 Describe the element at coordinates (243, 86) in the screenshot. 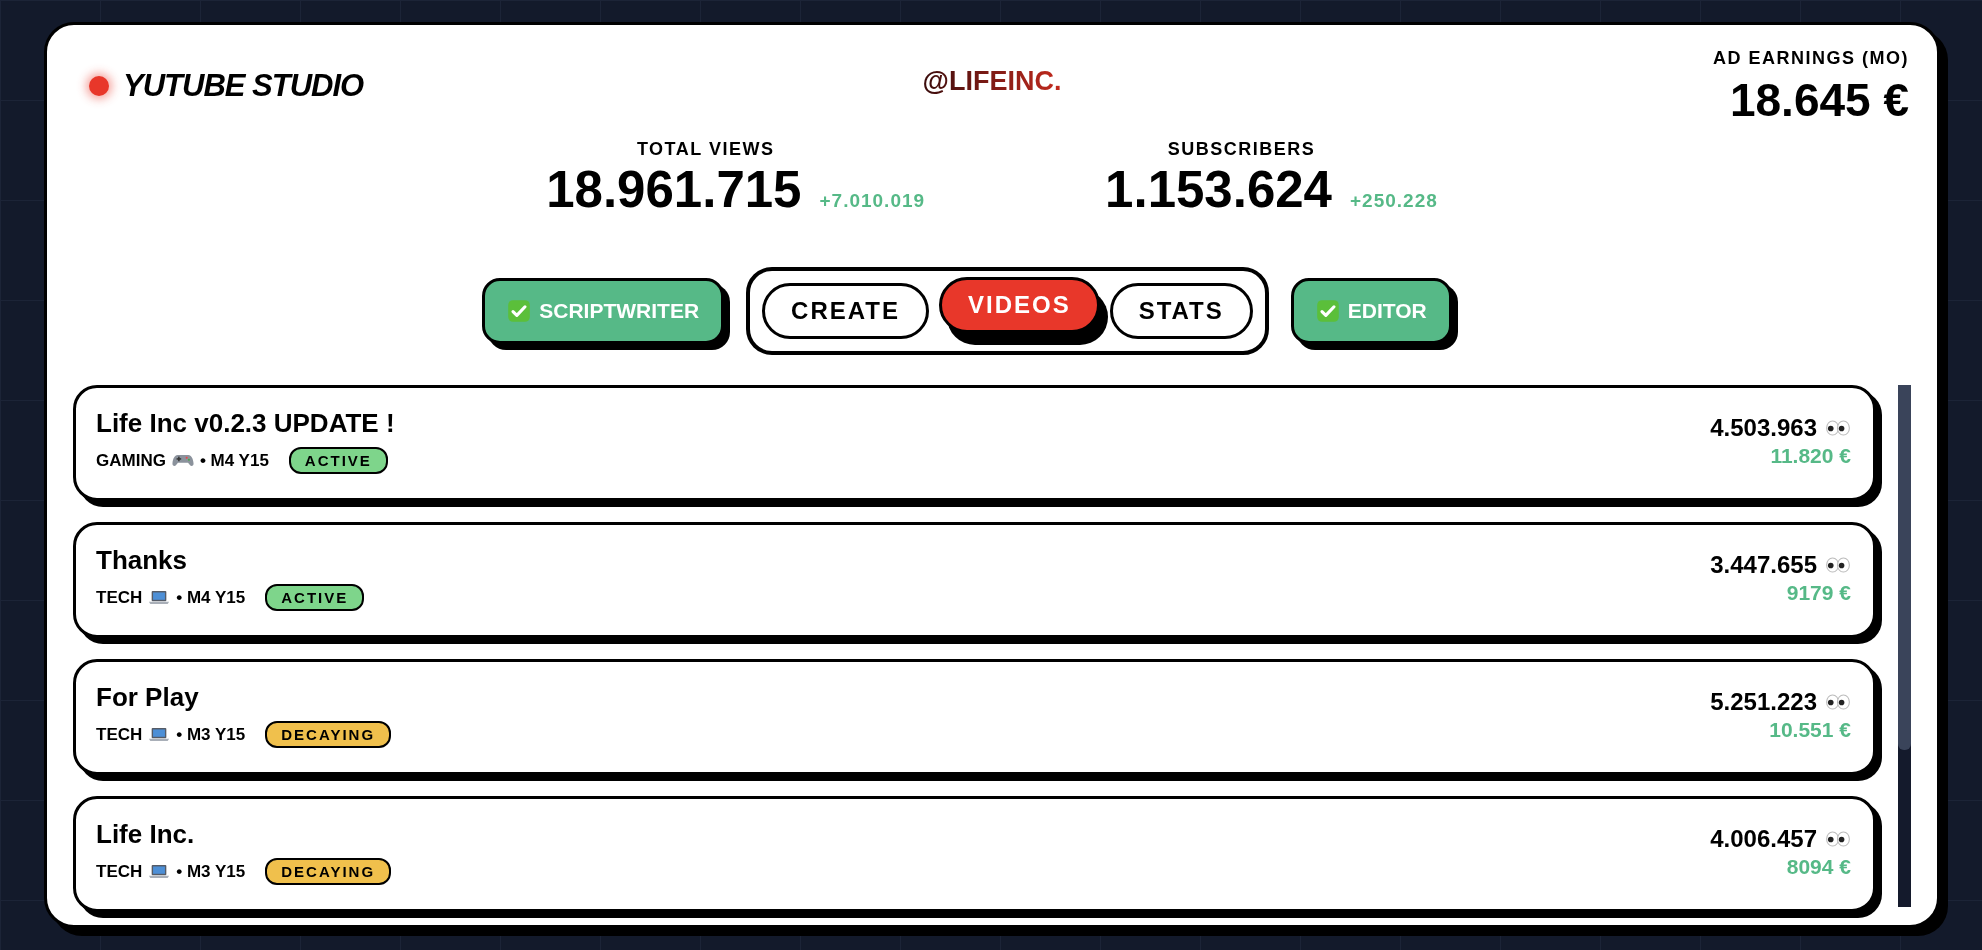

I see `app-title: YUTUBE STUDIO` at that location.